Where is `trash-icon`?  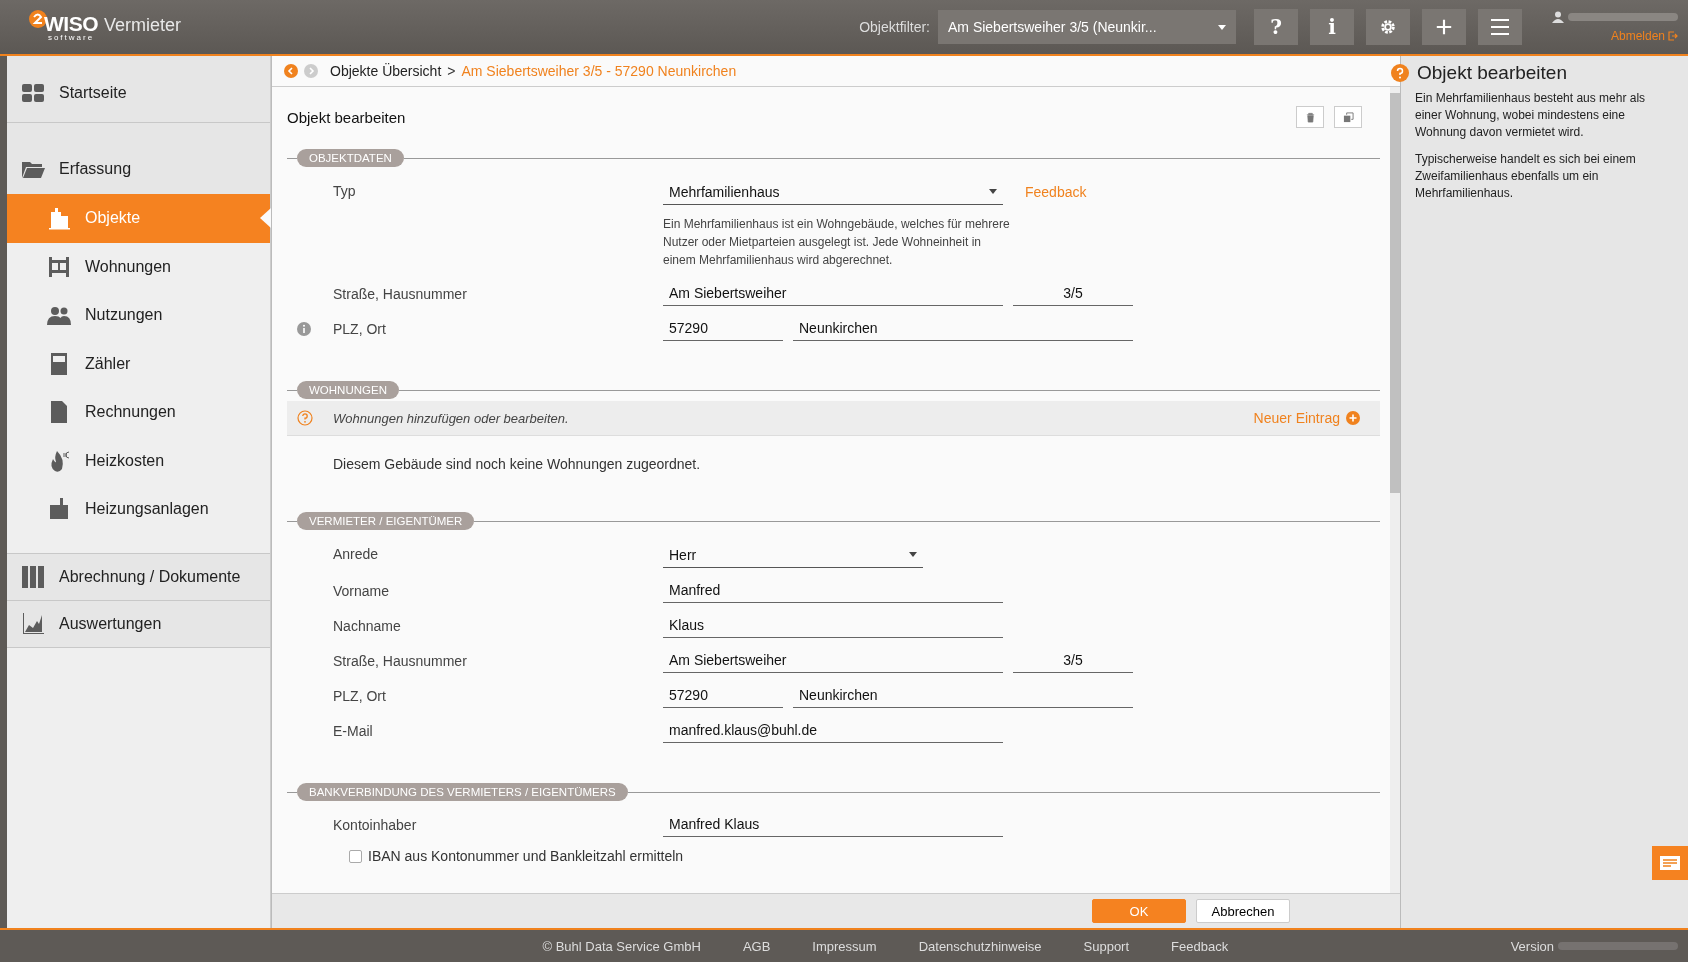
trash-icon is located at coordinates (1310, 117).